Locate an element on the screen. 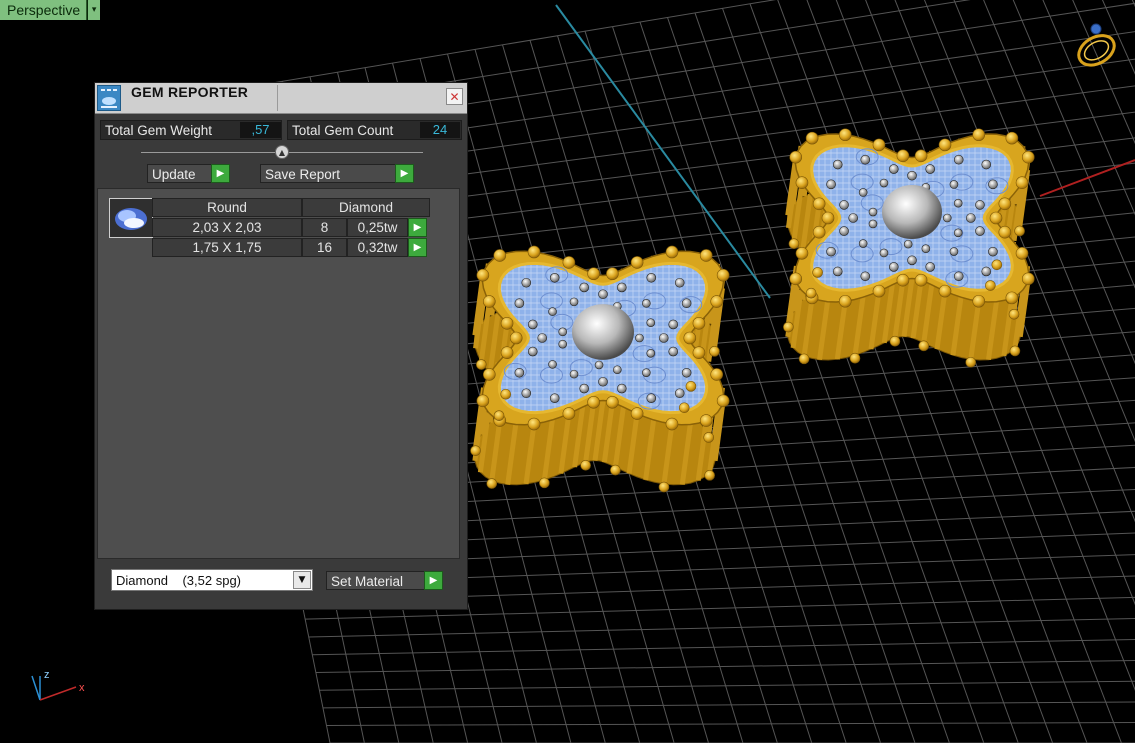 This screenshot has width=1135, height=743. title-bar: GEM REPORTER ✕ is located at coordinates (281, 98).